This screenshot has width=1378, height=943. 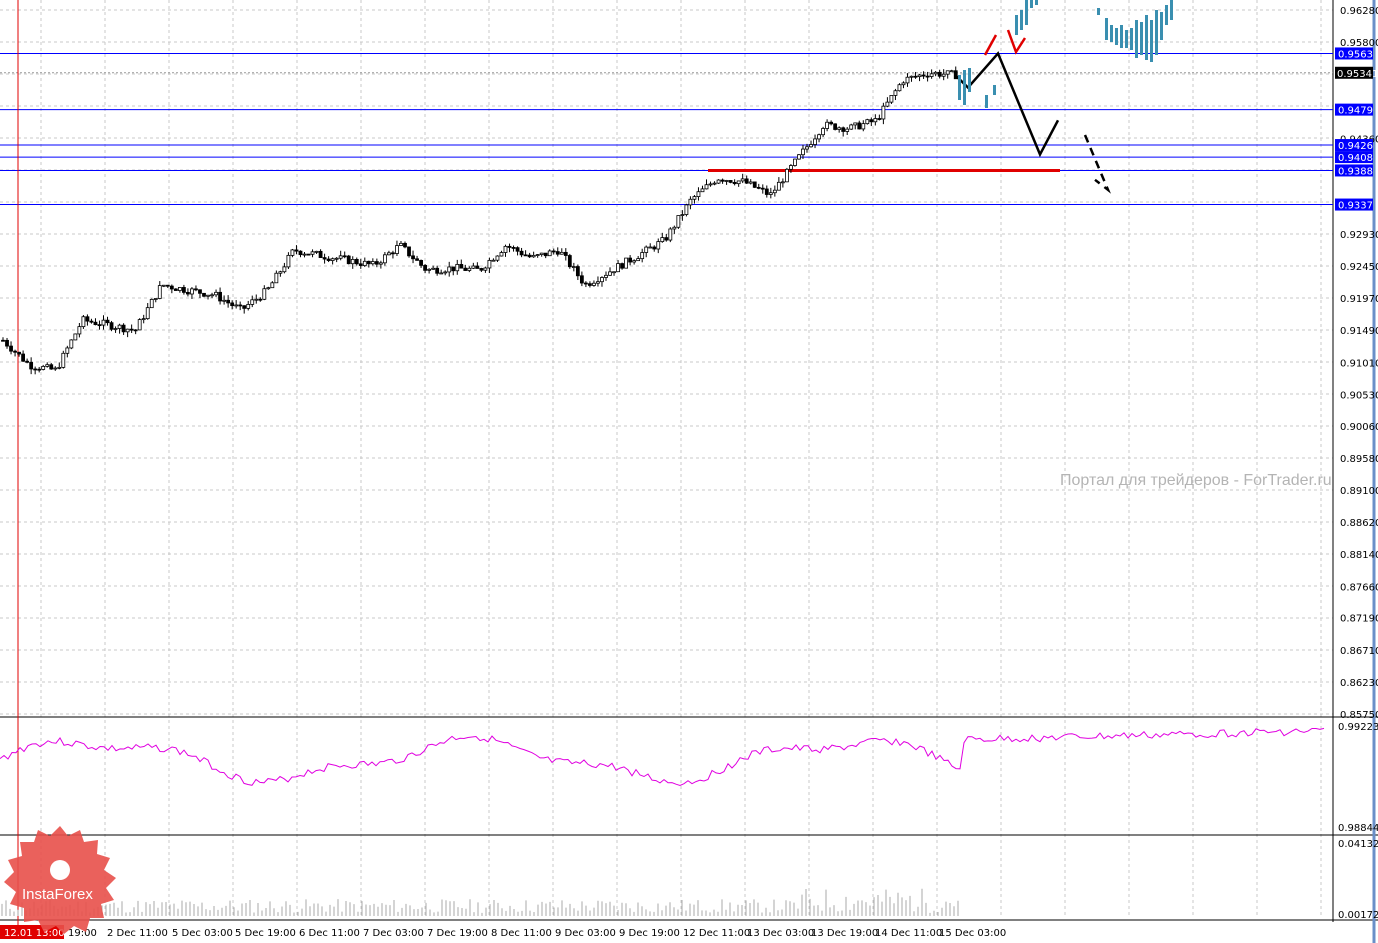 What do you see at coordinates (1359, 523) in the screenshot?
I see `price-tick-label: 0.88620` at bounding box center [1359, 523].